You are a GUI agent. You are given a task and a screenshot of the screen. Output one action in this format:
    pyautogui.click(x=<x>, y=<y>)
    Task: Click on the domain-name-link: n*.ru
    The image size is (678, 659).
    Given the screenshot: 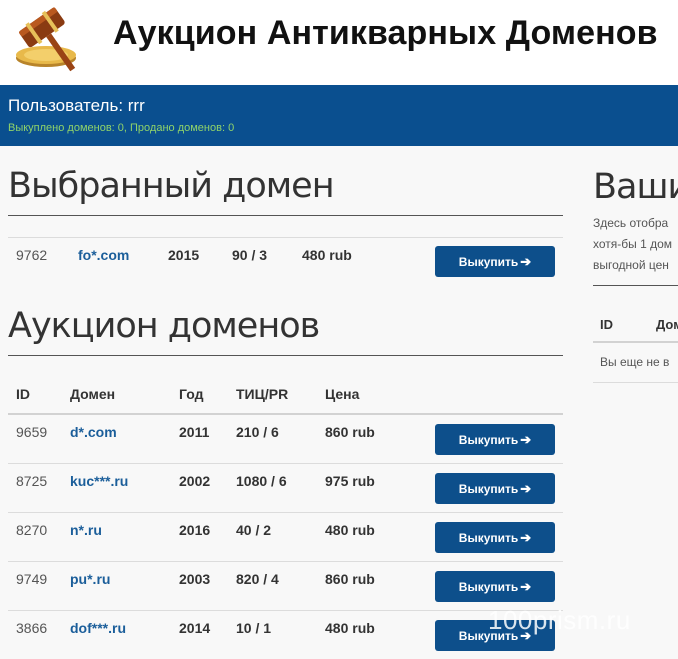 What is the action you would take?
    pyautogui.click(x=86, y=530)
    